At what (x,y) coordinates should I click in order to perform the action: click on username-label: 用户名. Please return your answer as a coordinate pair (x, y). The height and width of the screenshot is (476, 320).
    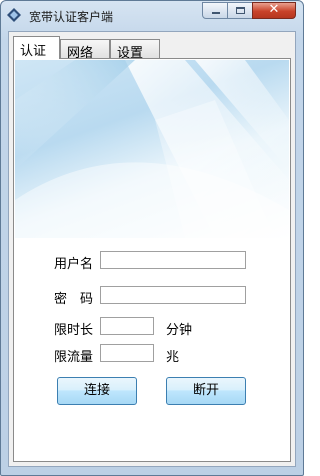
    Looking at the image, I should click on (74, 264).